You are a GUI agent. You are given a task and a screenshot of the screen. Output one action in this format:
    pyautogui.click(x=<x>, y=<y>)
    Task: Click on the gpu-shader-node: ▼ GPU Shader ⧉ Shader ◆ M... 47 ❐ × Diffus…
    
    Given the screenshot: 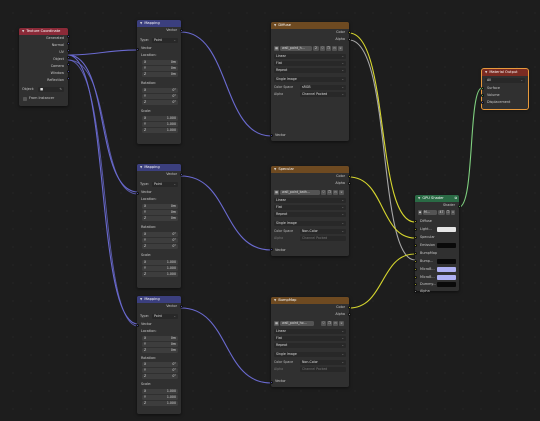 What is the action you would take?
    pyautogui.click(x=437, y=243)
    